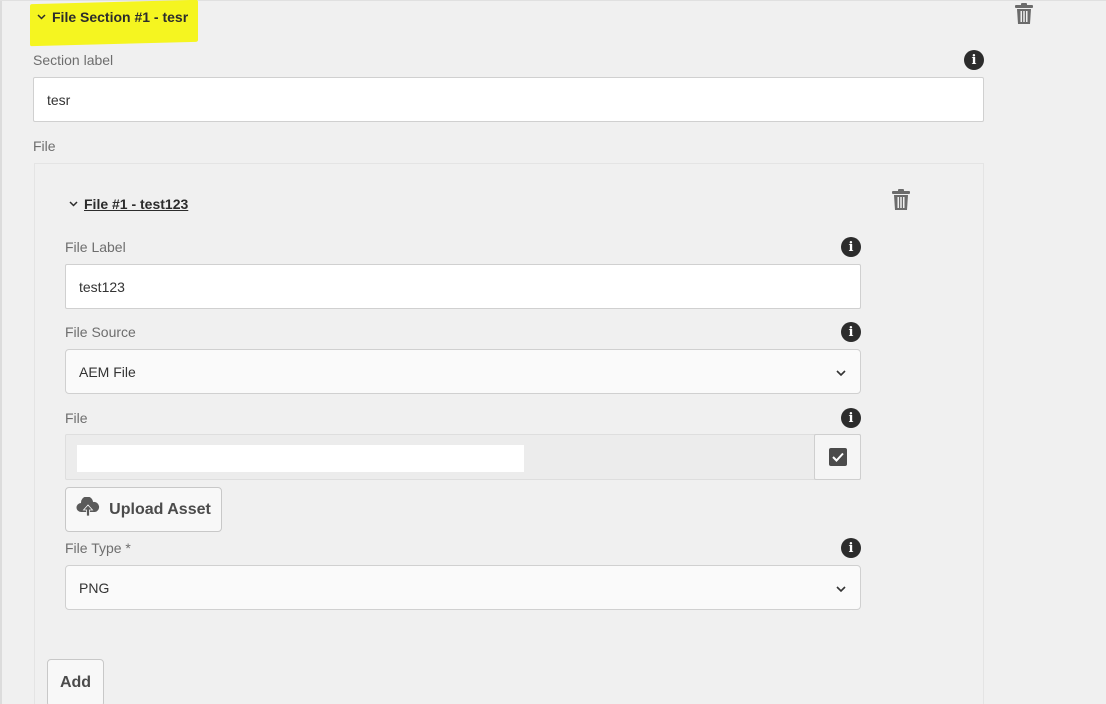  Describe the element at coordinates (98, 548) in the screenshot. I see `file-type-caption: File Type *` at that location.